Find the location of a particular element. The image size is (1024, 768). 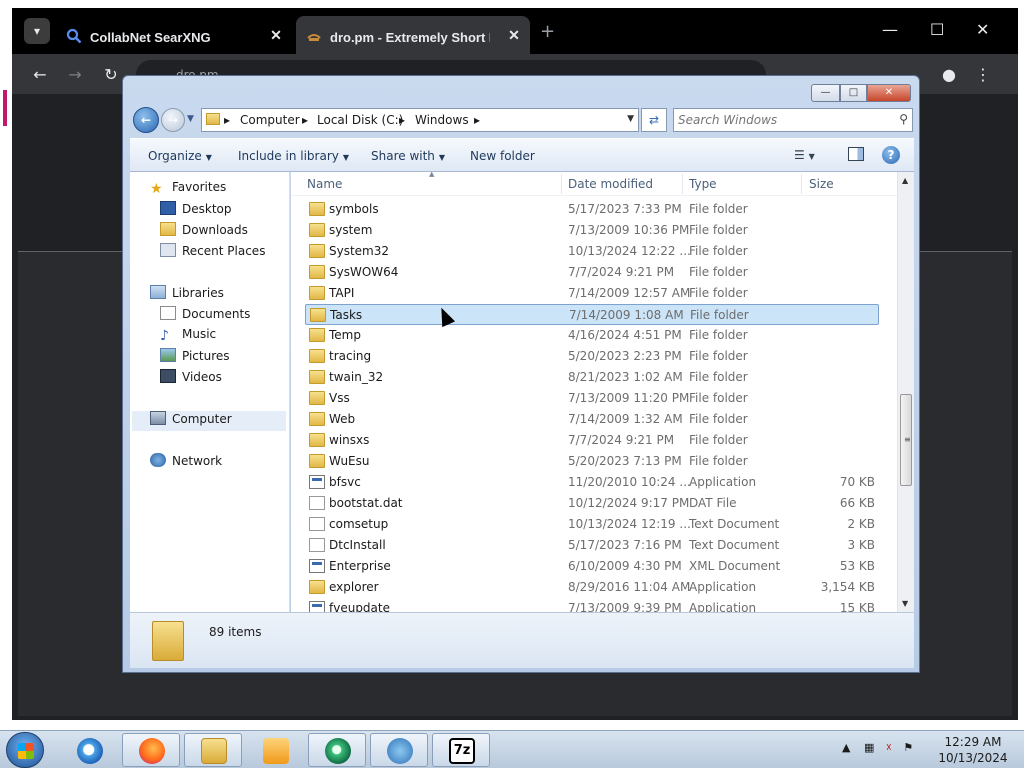

organize-menu: Organize ▼ is located at coordinates (180, 156).